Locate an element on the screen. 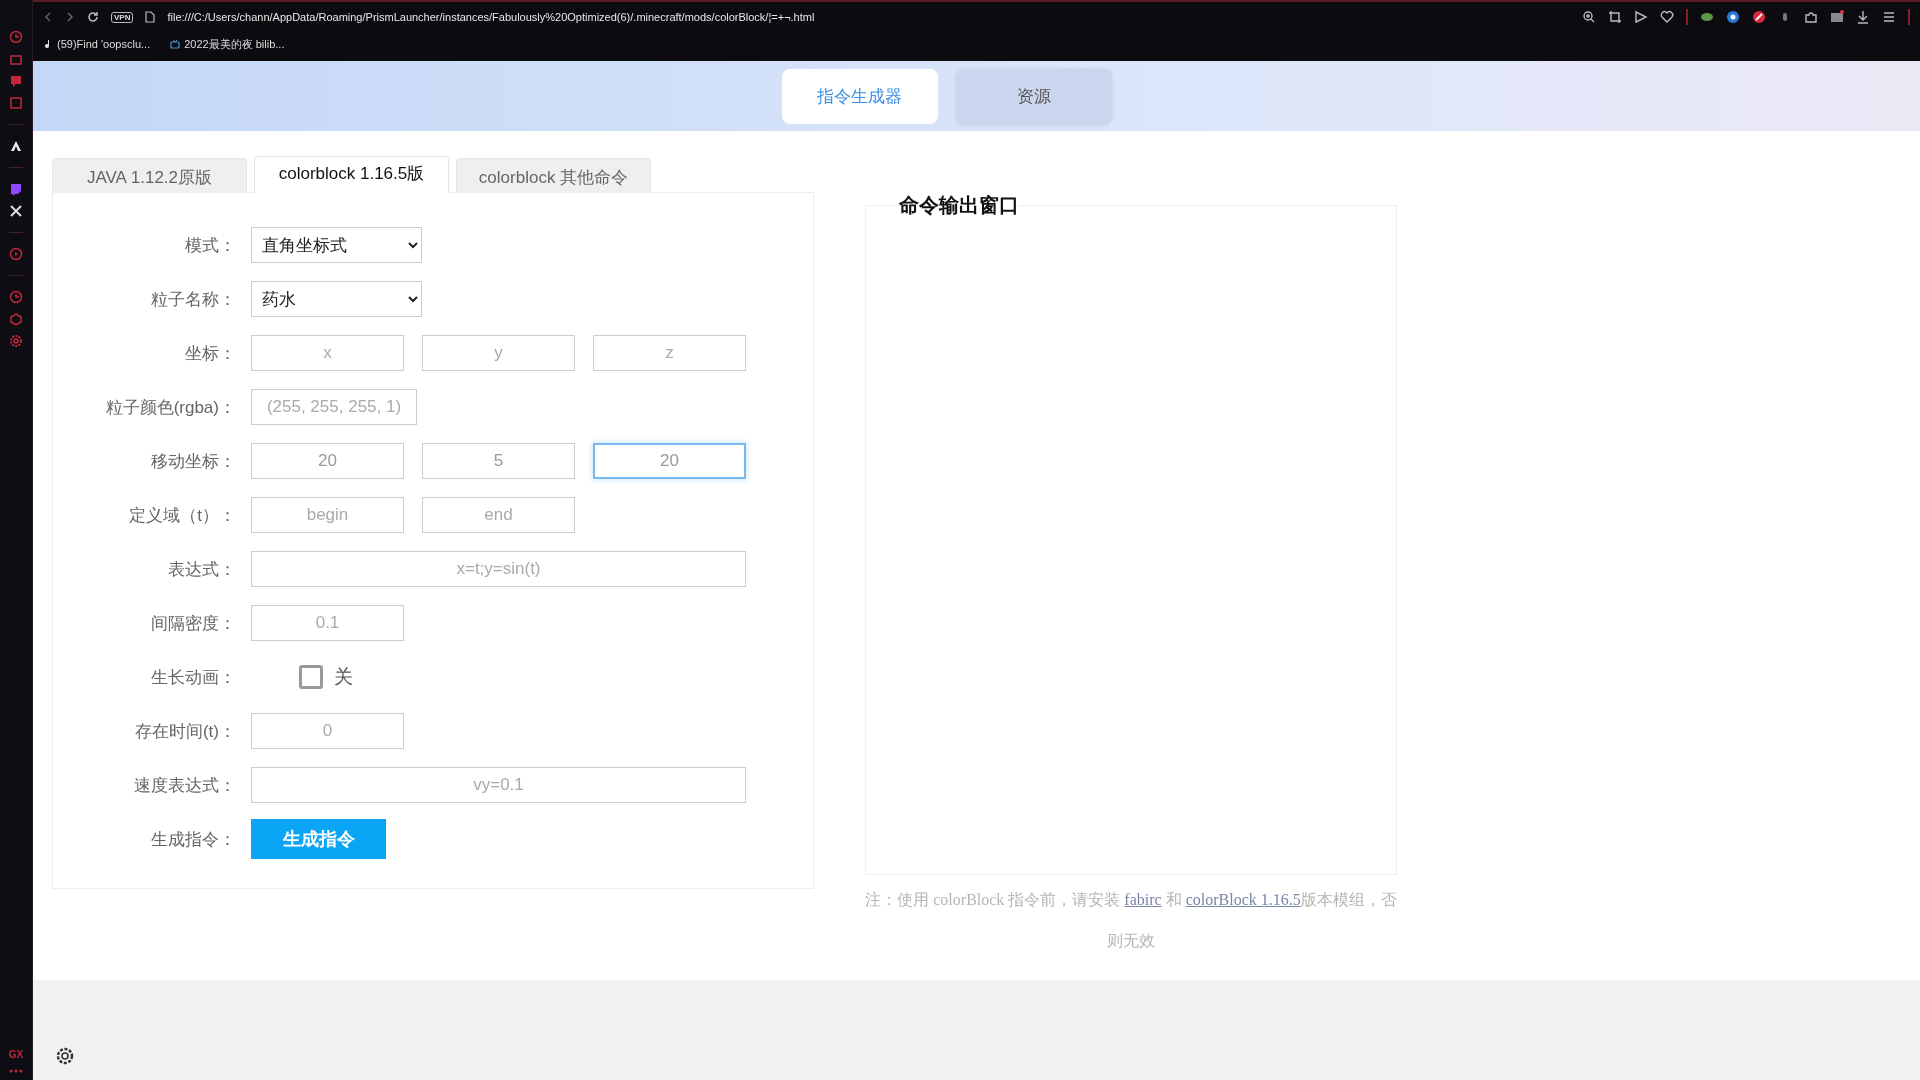 The height and width of the screenshot is (1080, 1920). tv-icon is located at coordinates (175, 44).